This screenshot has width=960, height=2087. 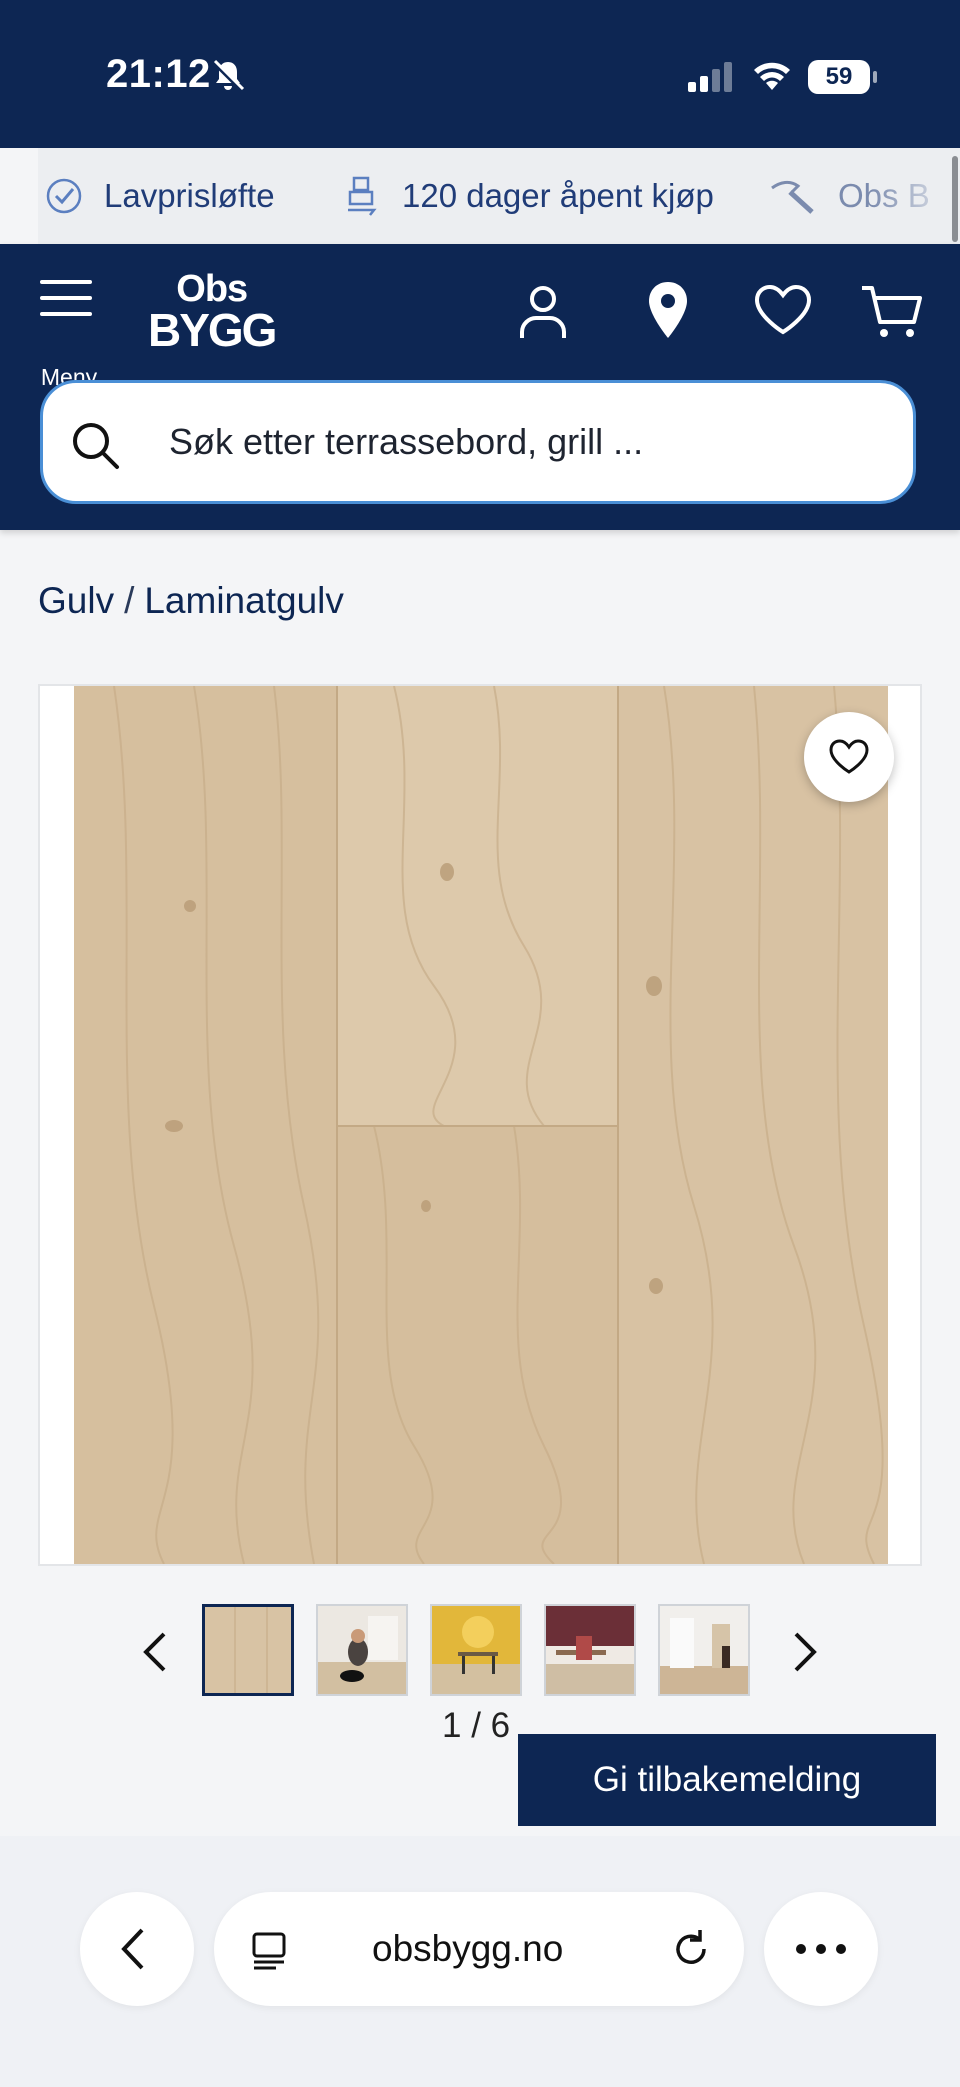 I want to click on cart-icon, so click(x=891, y=312).